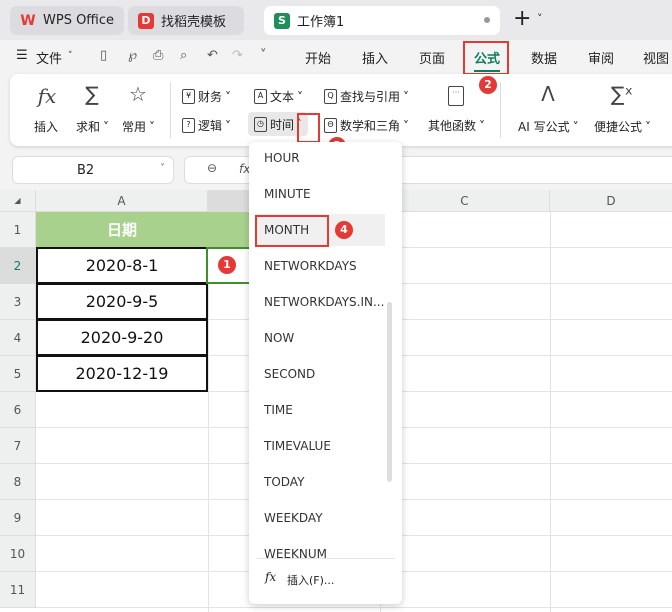  I want to click on column-header-d: D, so click(611, 201).